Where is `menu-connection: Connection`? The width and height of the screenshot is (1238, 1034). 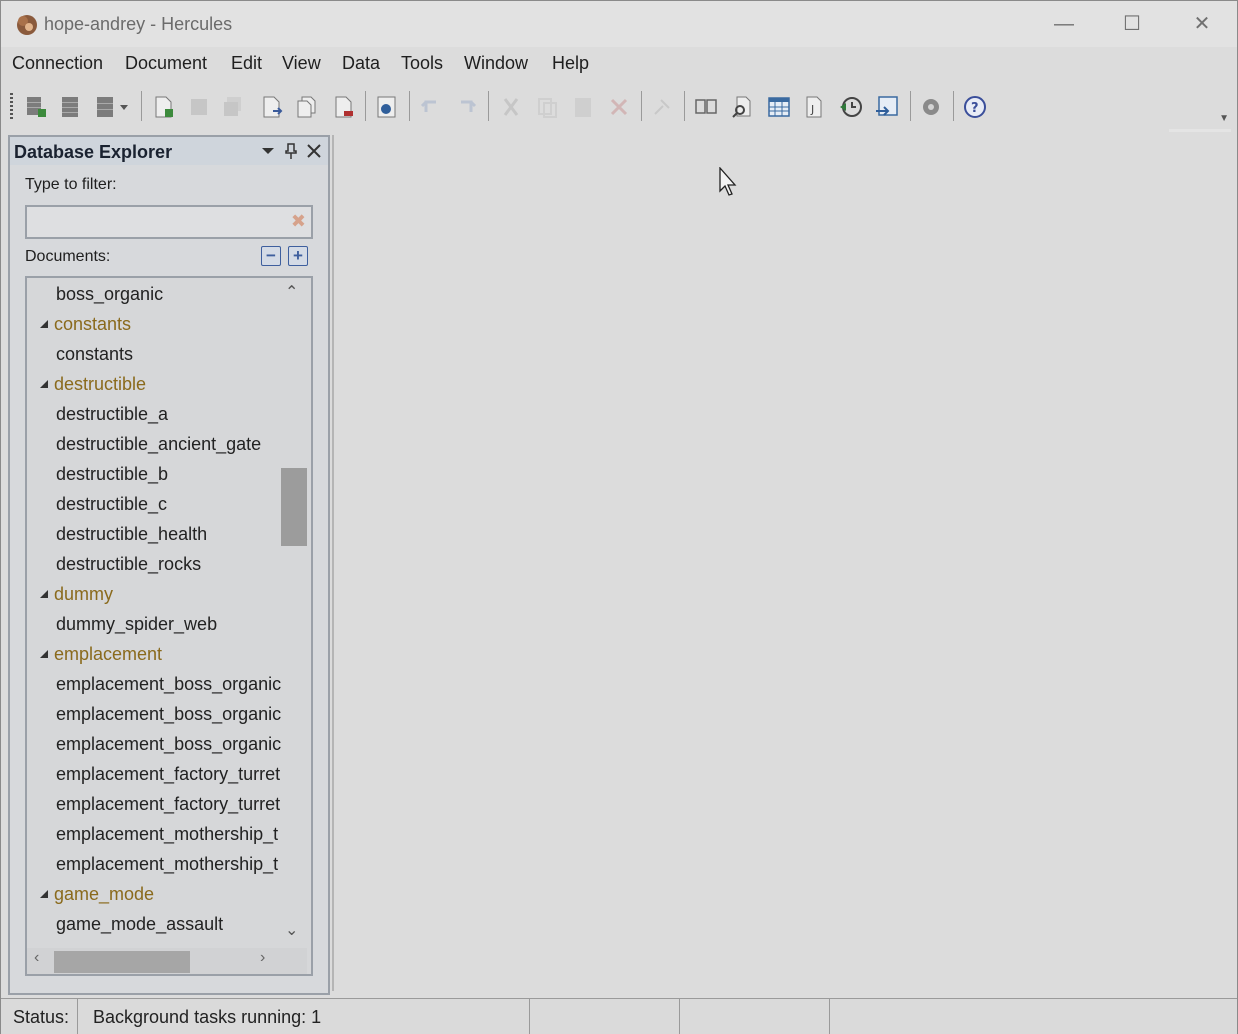 menu-connection: Connection is located at coordinates (57, 63).